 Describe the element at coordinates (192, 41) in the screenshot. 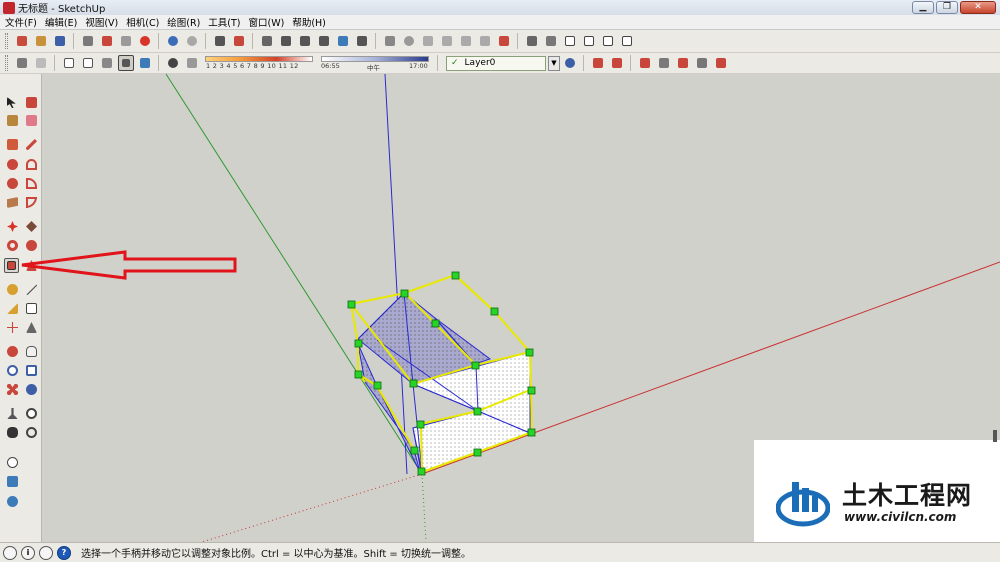

I see `redo-icon` at that location.